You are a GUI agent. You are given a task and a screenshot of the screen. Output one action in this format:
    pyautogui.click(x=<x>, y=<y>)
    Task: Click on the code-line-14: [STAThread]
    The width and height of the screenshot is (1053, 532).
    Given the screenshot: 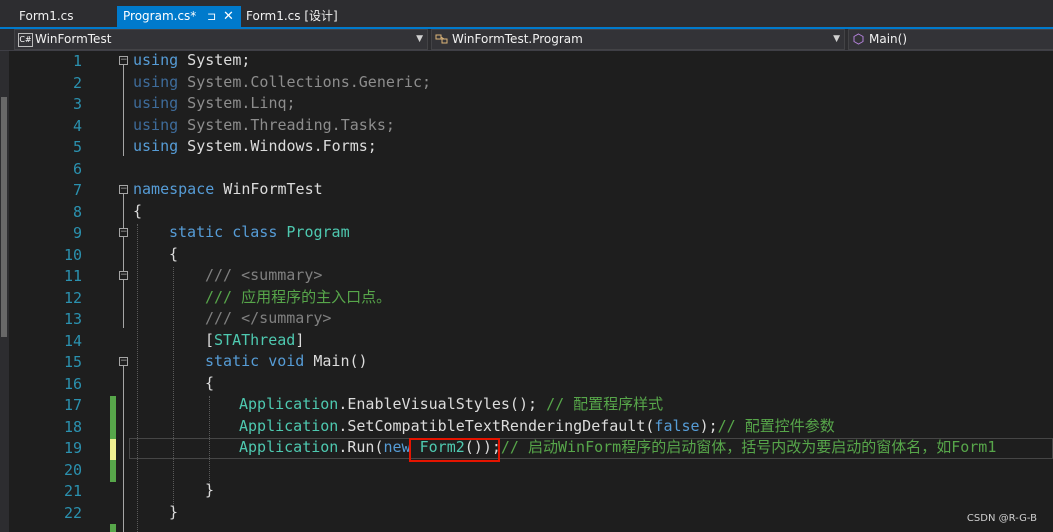 What is the action you would take?
    pyautogui.click(x=254, y=341)
    